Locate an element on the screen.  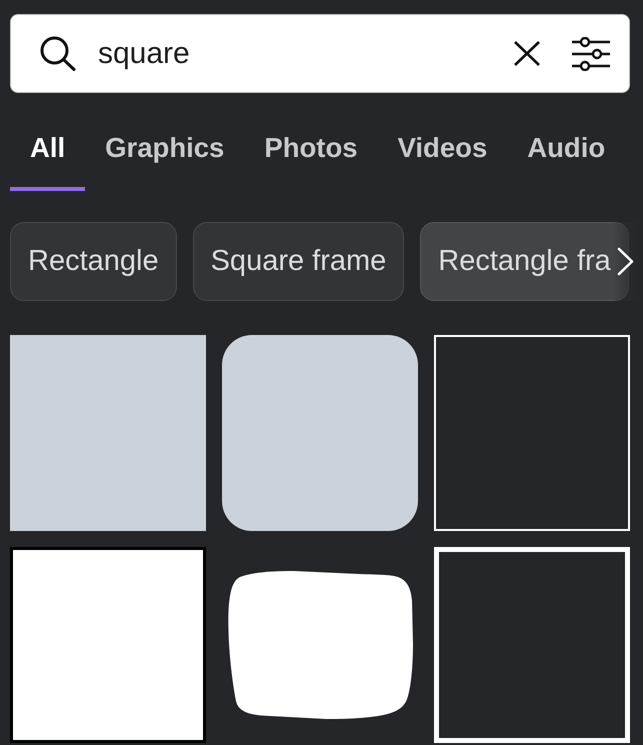
tab: Photos is located at coordinates (311, 151).